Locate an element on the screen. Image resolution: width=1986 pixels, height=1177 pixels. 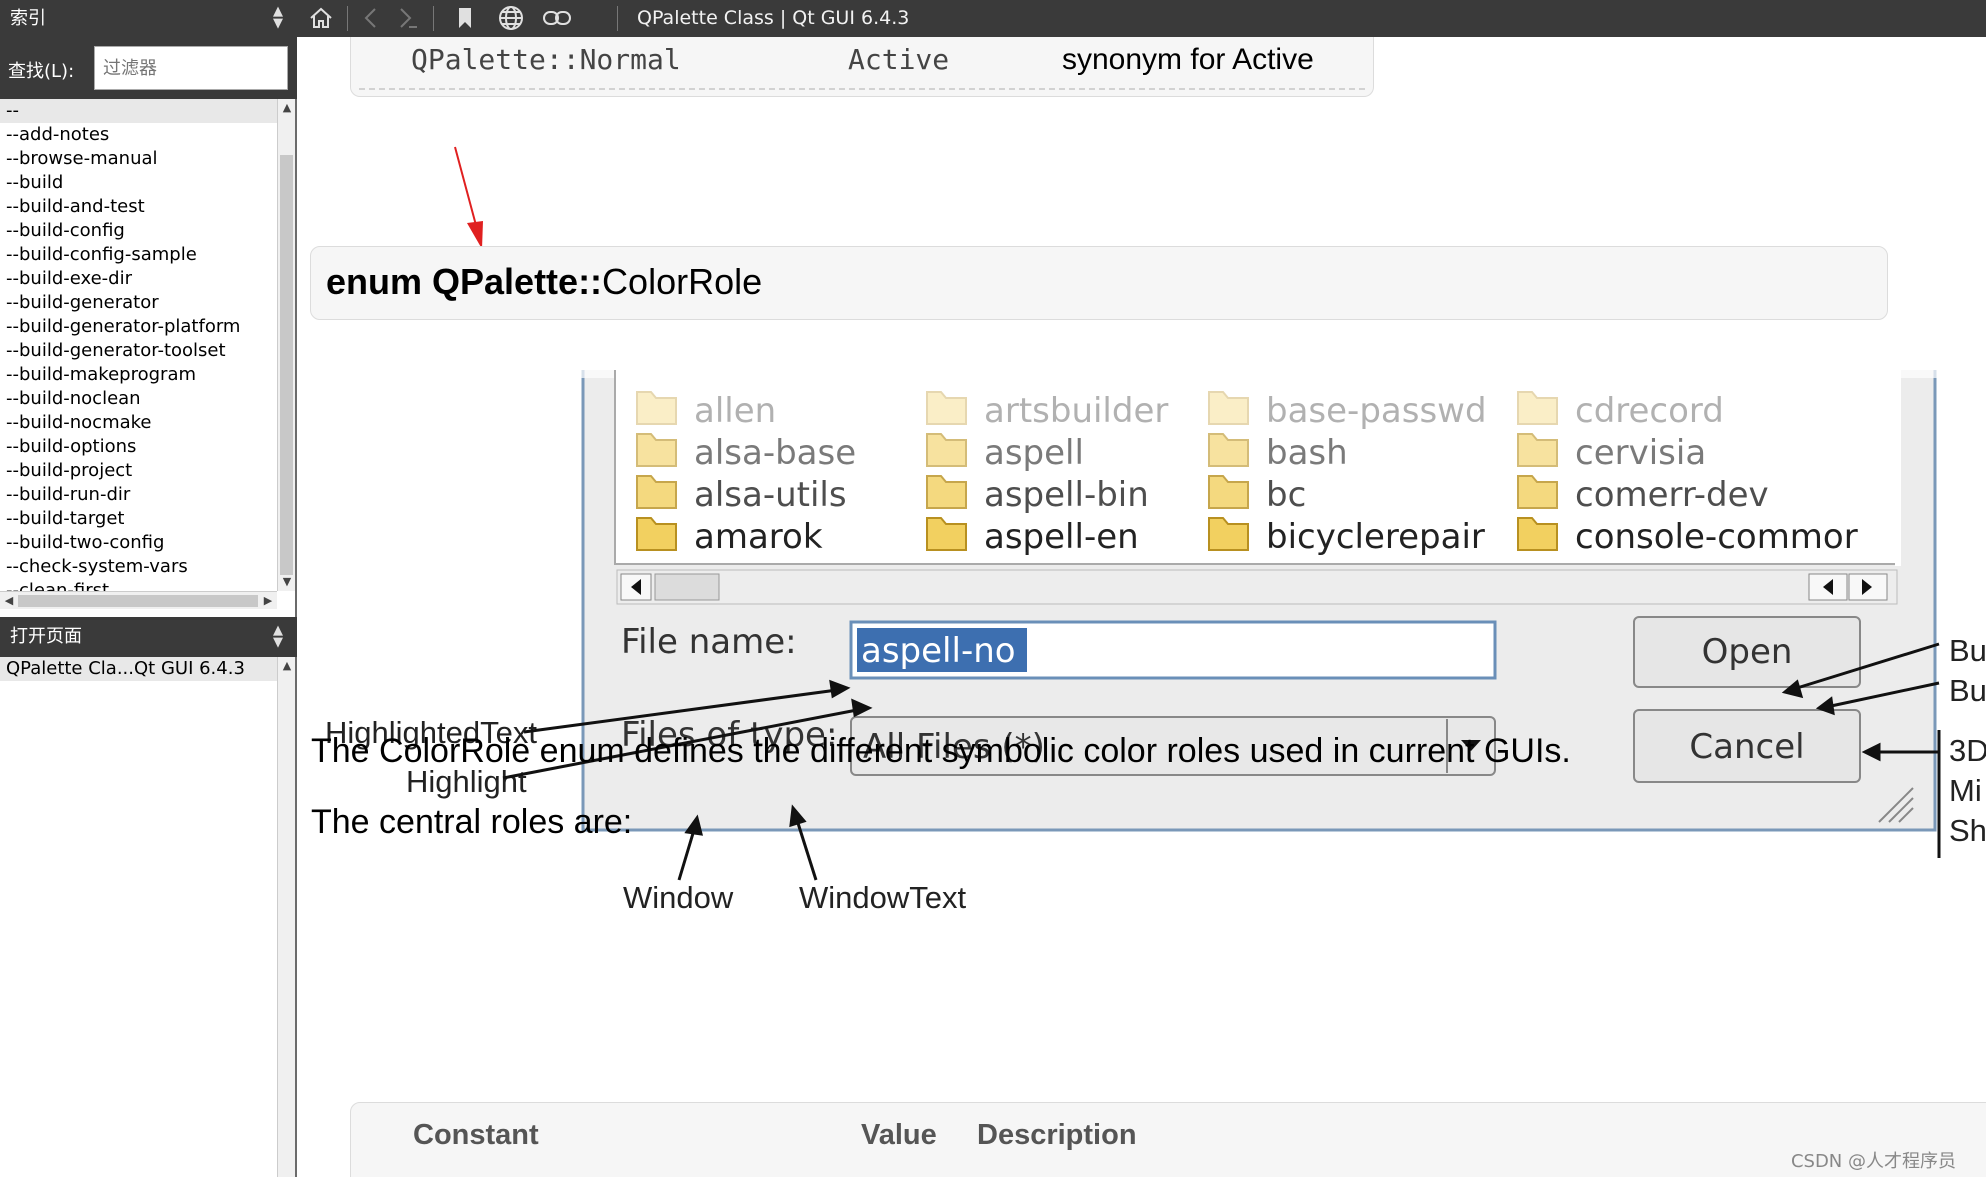
column-header-value: Value is located at coordinates (899, 1135).